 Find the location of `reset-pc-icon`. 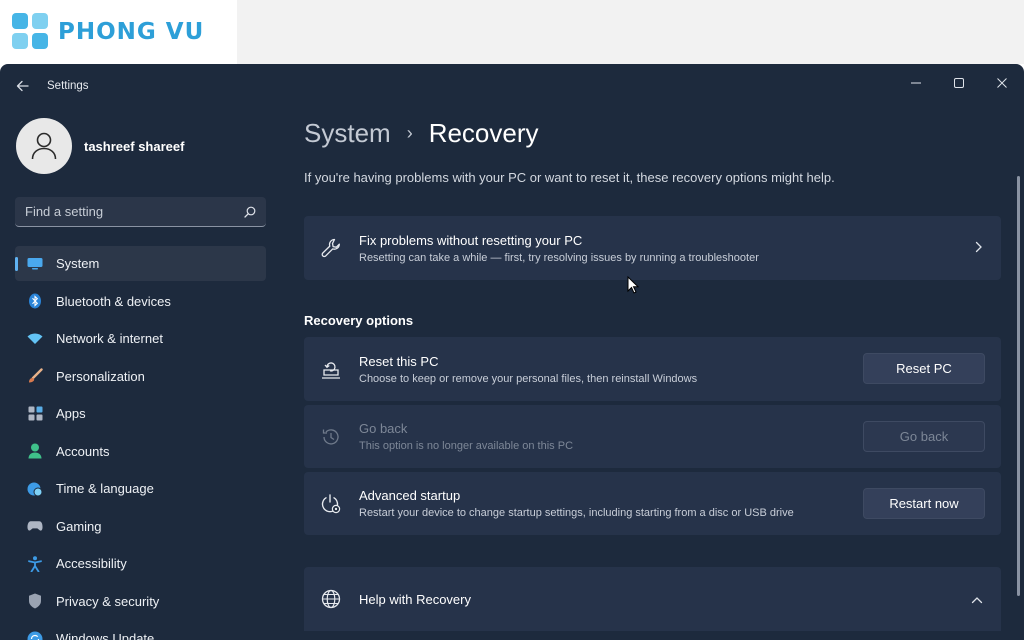

reset-pc-icon is located at coordinates (331, 369).